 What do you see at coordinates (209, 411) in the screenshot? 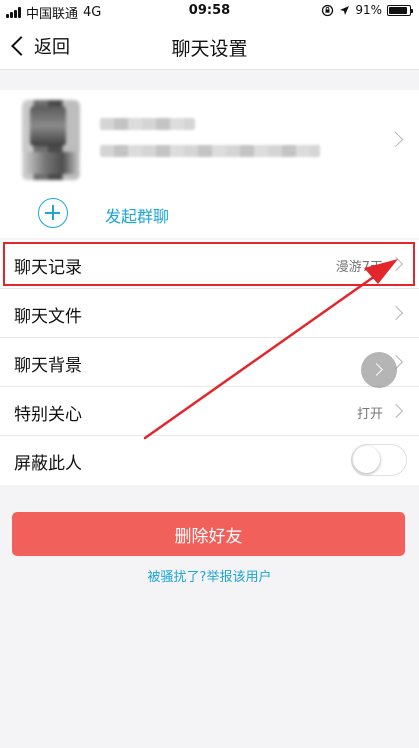
I see `setting-special-care: 特别关心 打开` at bounding box center [209, 411].